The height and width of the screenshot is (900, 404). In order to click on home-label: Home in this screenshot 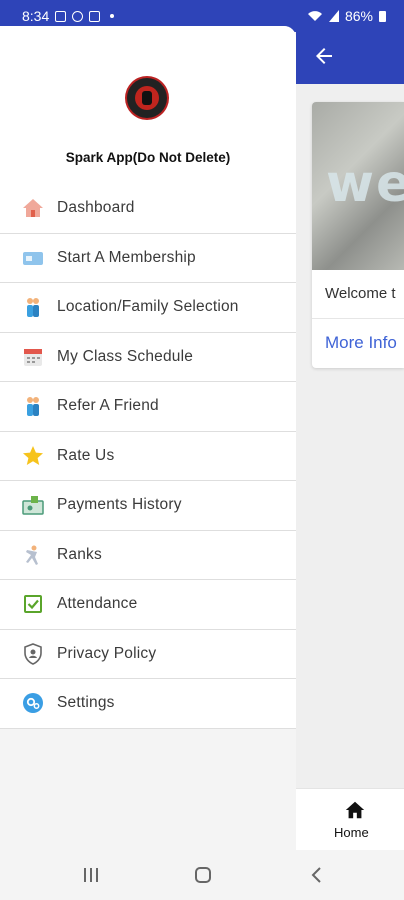, I will do `click(351, 832)`.